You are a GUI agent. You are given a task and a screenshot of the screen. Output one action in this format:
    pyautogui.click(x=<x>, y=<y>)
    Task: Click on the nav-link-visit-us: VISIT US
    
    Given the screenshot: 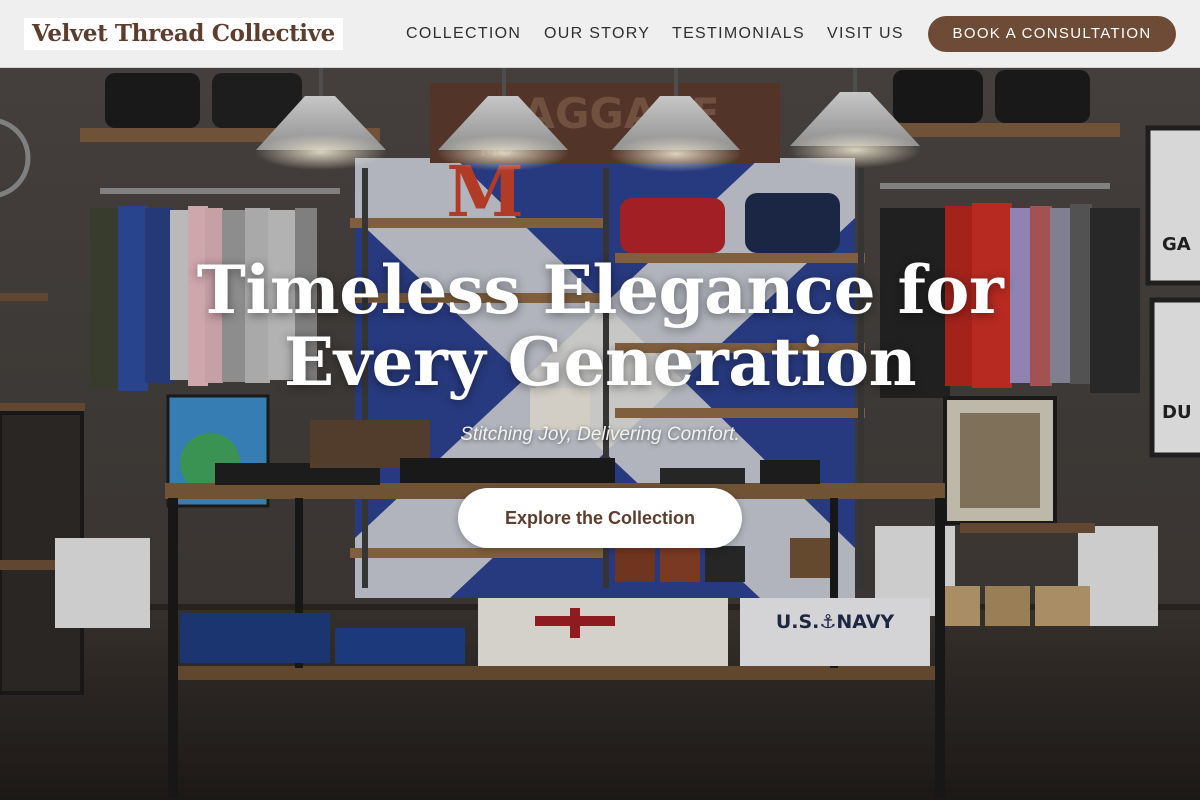 What is the action you would take?
    pyautogui.click(x=865, y=34)
    